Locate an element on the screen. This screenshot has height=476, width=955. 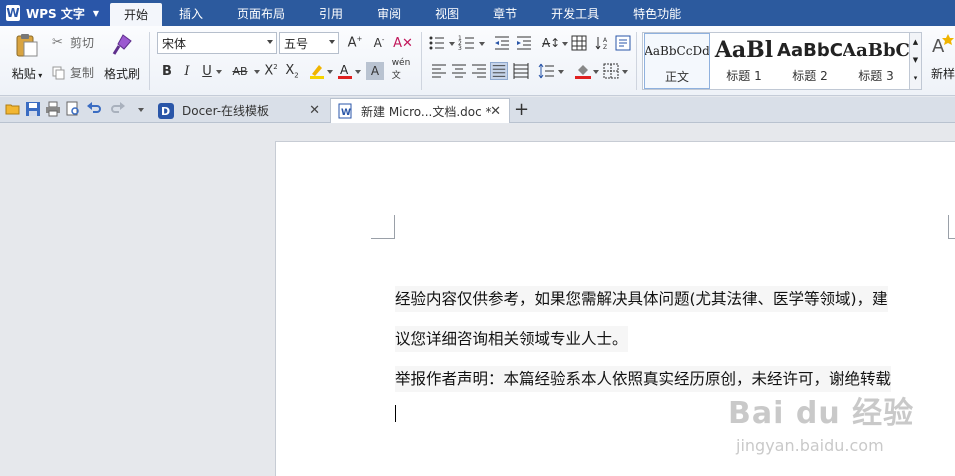
font-name-select: 宋体 is located at coordinates (217, 43).